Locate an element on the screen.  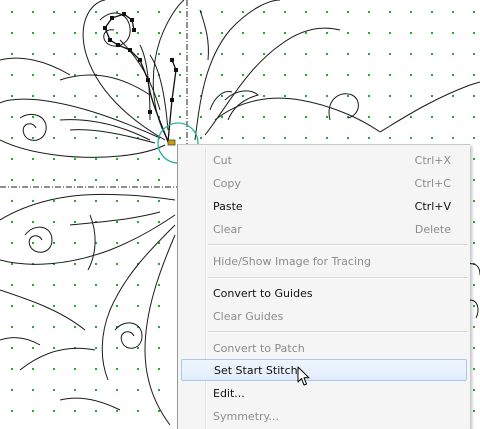
menu-item-clear-guides: Clear Guides is located at coordinates (324, 316).